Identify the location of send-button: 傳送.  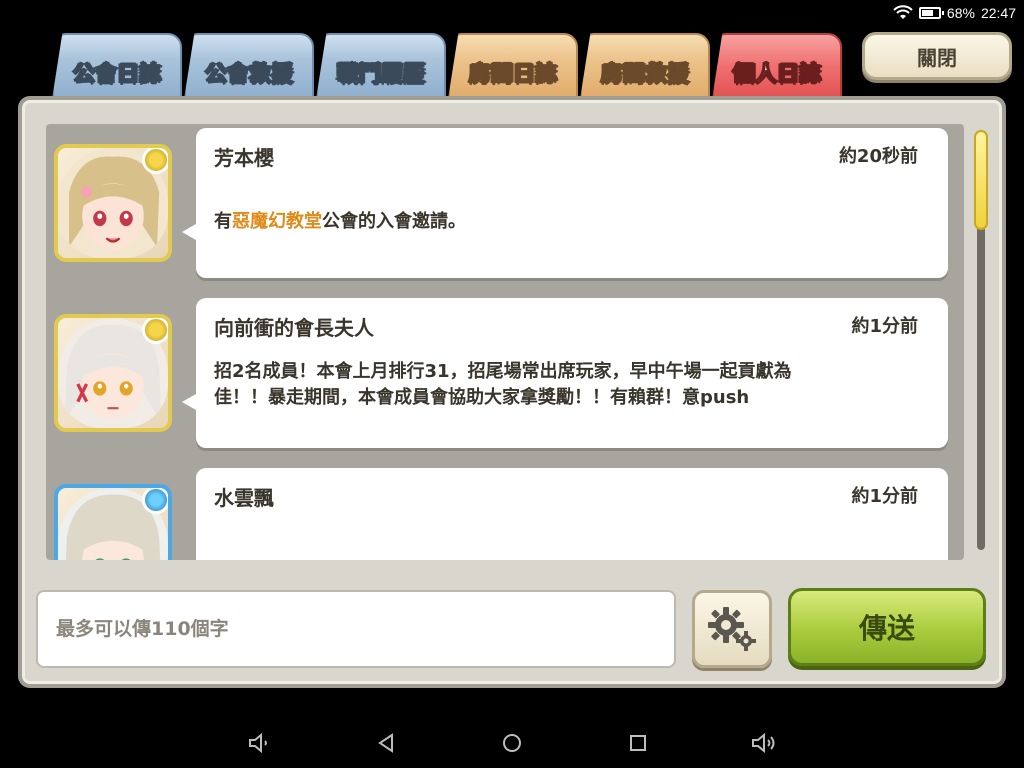
(887, 627).